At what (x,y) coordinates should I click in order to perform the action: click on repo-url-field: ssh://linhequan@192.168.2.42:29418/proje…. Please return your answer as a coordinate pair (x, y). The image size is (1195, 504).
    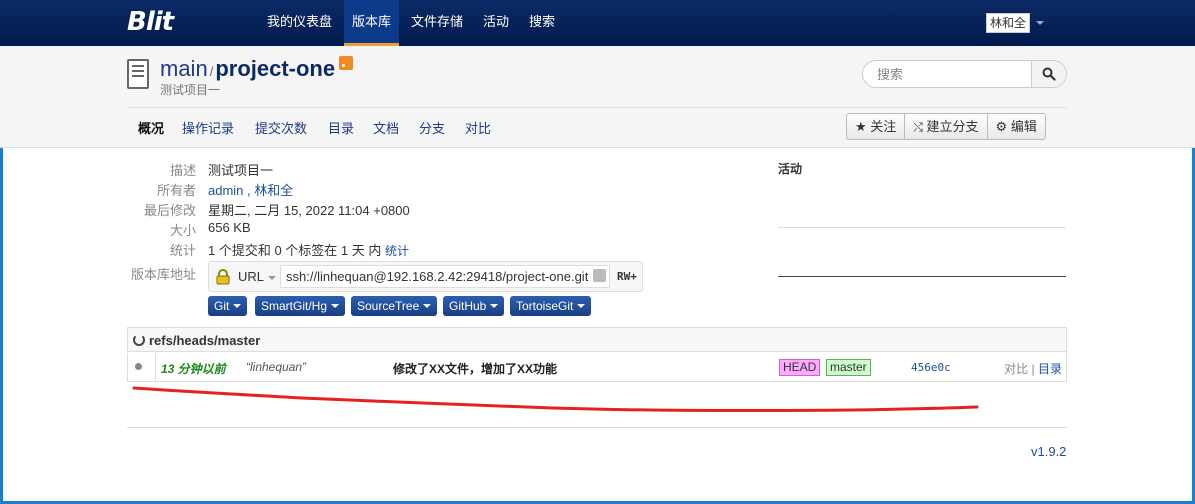
    Looking at the image, I should click on (445, 276).